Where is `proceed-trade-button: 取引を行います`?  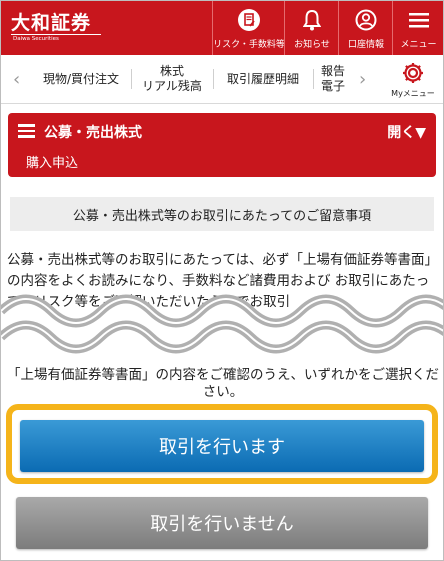 proceed-trade-button: 取引を行います is located at coordinates (222, 446).